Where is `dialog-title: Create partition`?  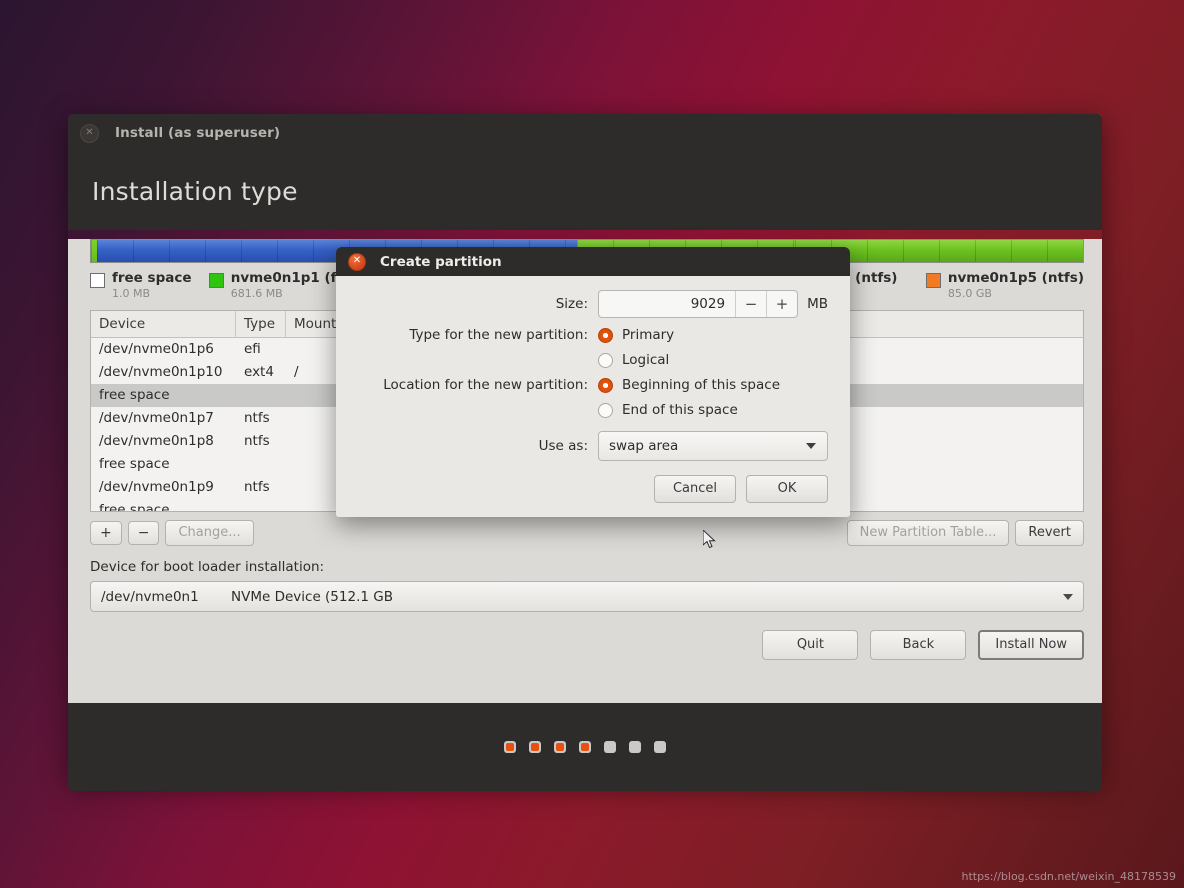
dialog-title: Create partition is located at coordinates (441, 261).